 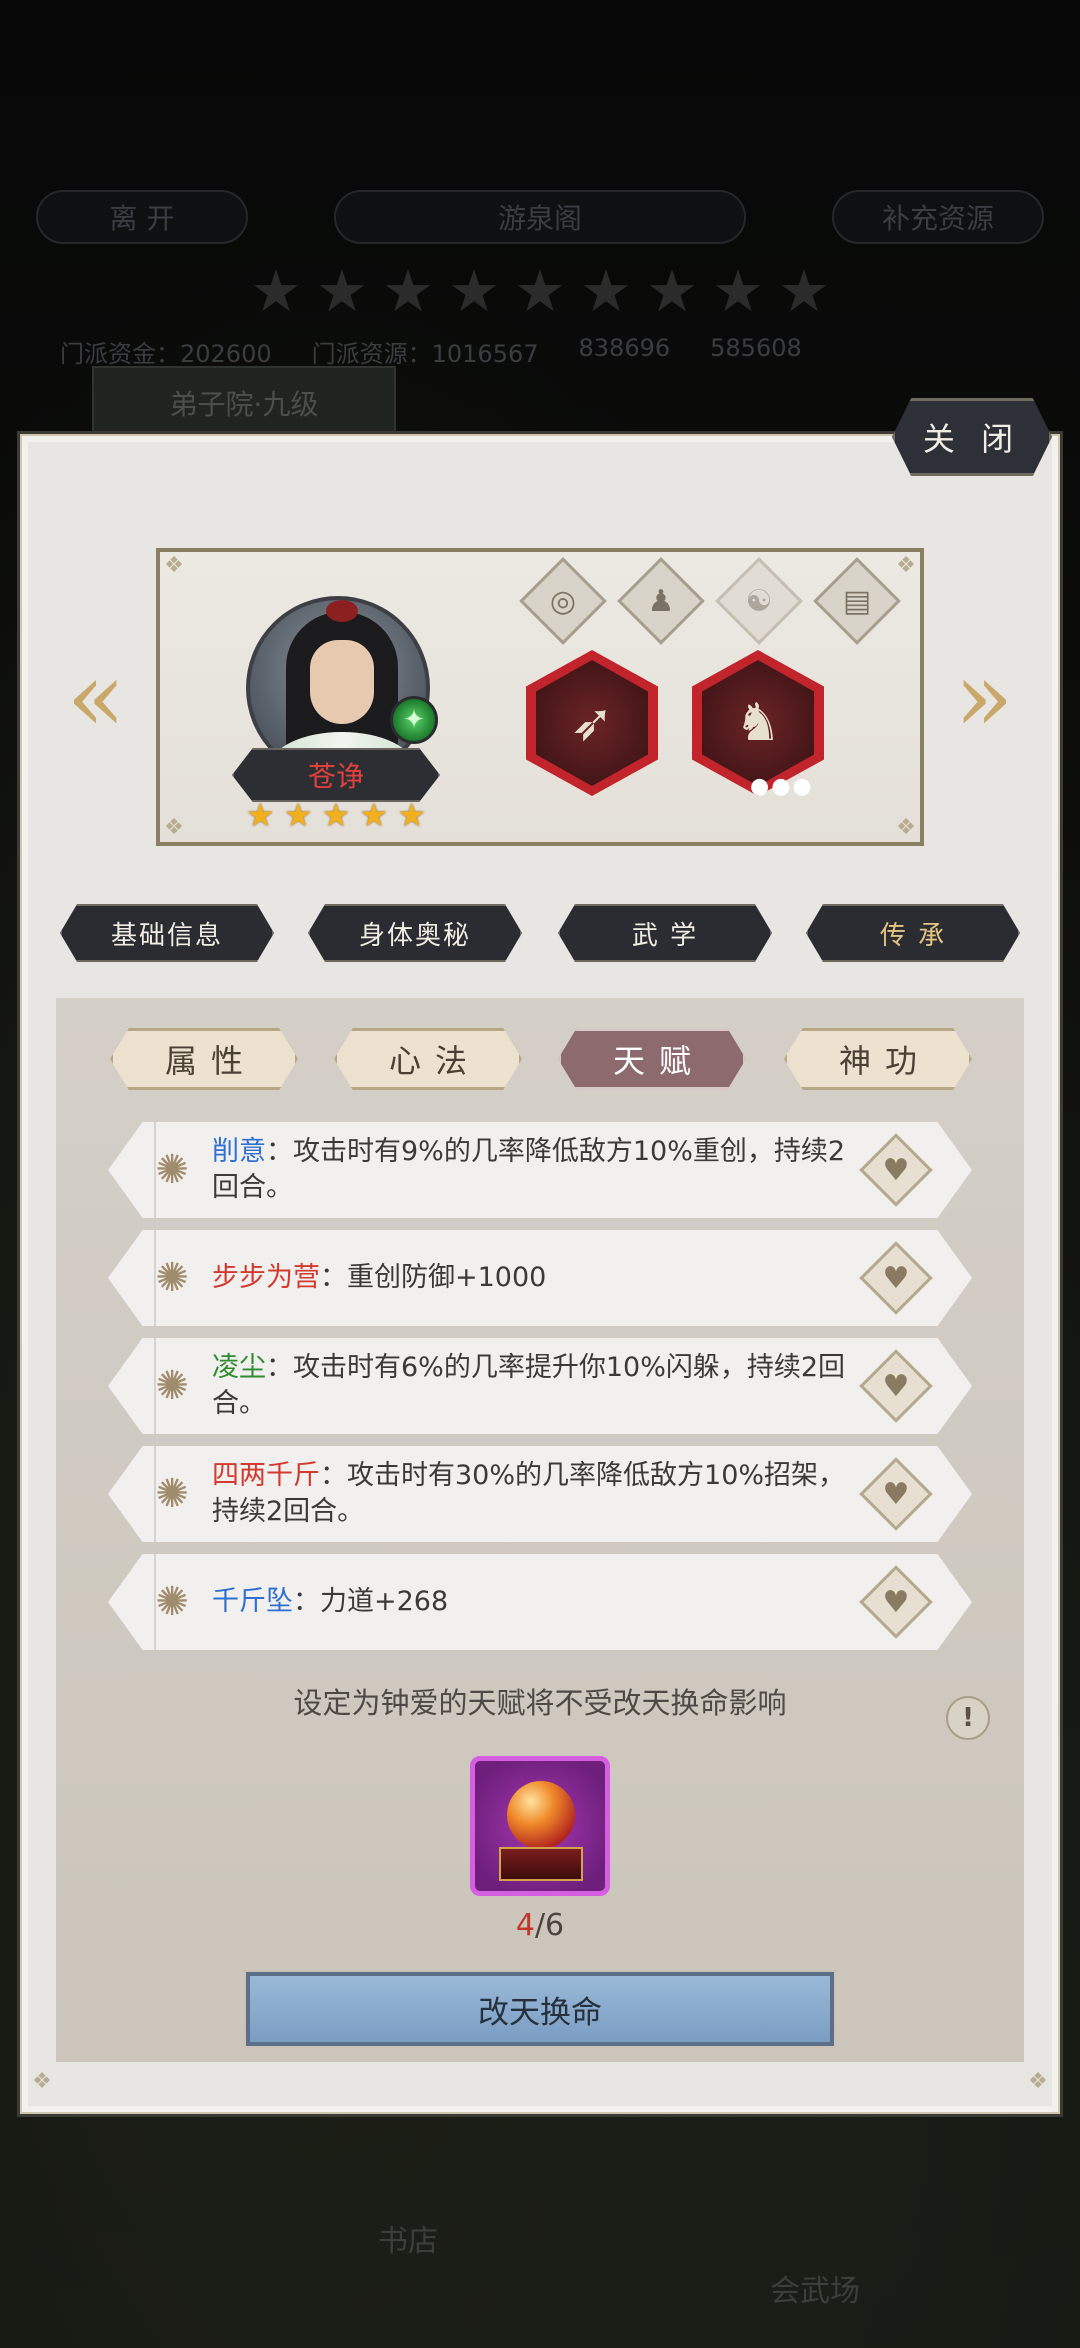 I want to click on subtab-talent: 天赋, so click(x=652, y=1059).